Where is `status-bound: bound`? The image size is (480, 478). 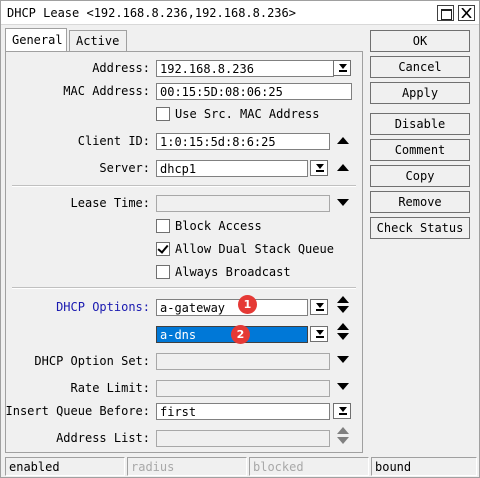
status-bound: bound is located at coordinates (424, 466).